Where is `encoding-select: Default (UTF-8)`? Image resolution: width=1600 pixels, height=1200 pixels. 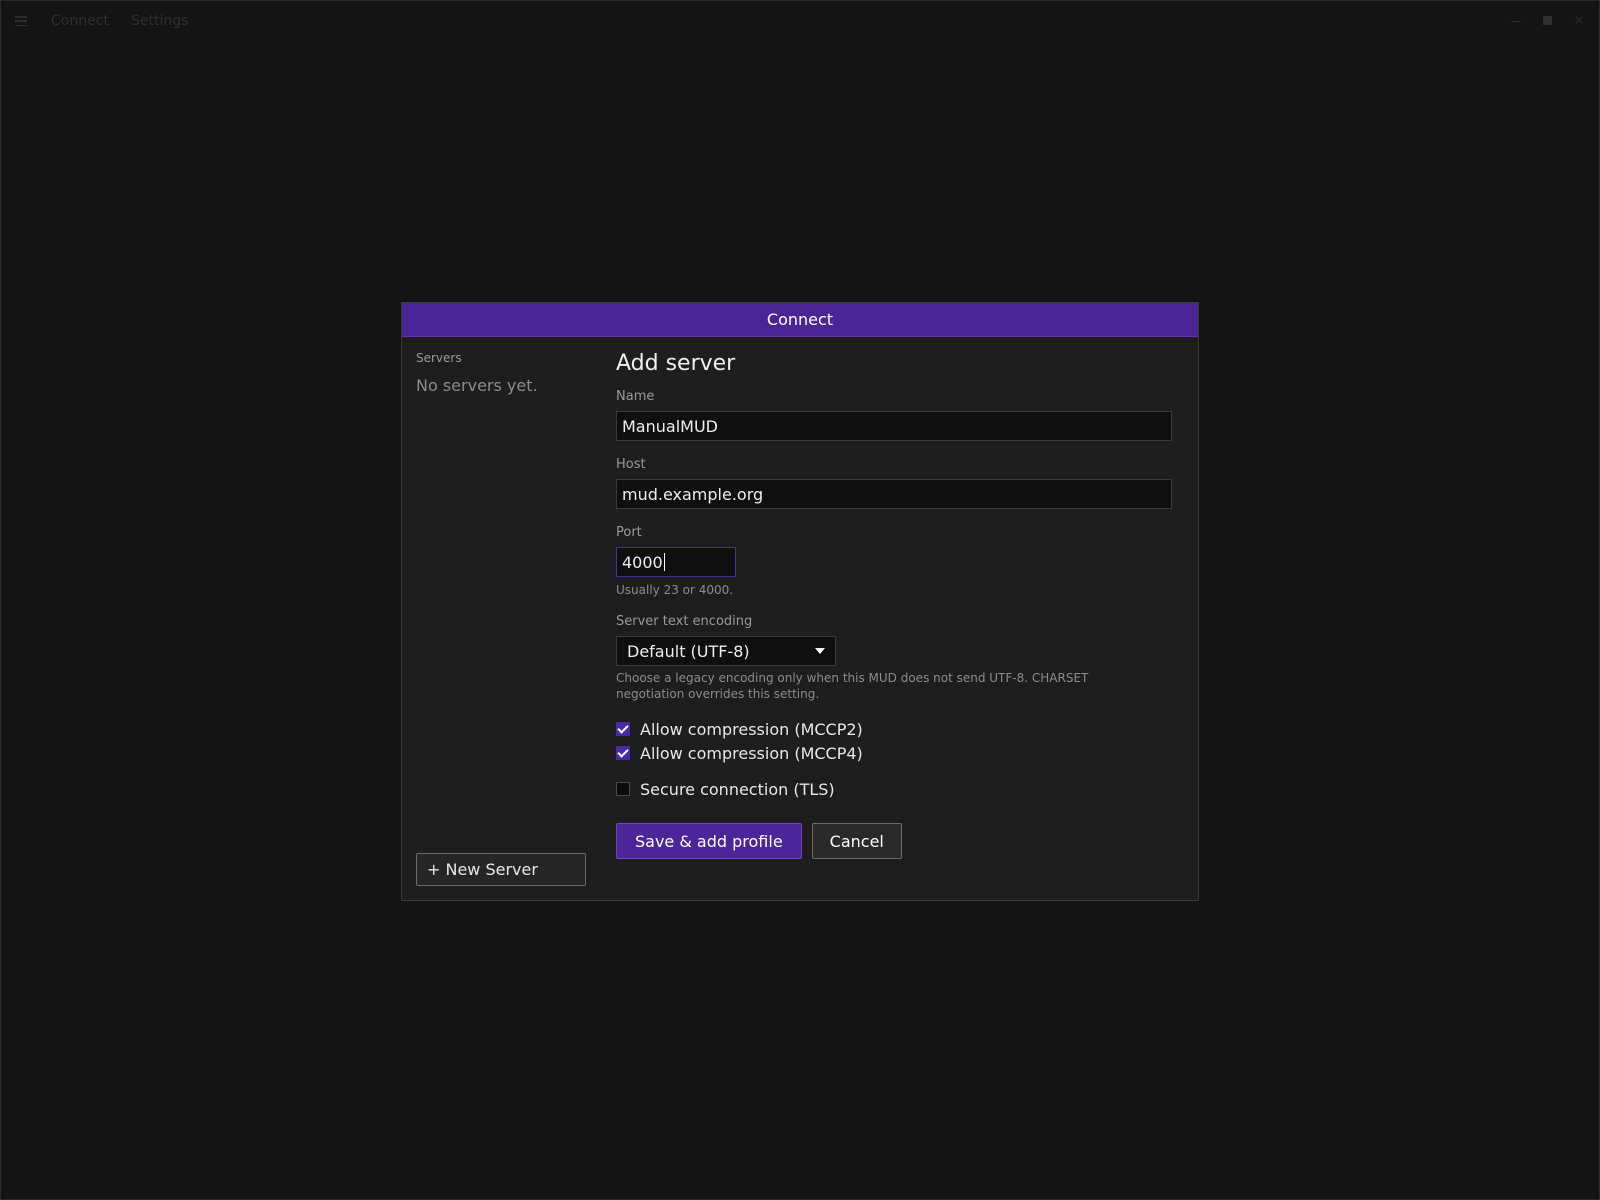
encoding-select: Default (UTF-8) is located at coordinates (726, 651).